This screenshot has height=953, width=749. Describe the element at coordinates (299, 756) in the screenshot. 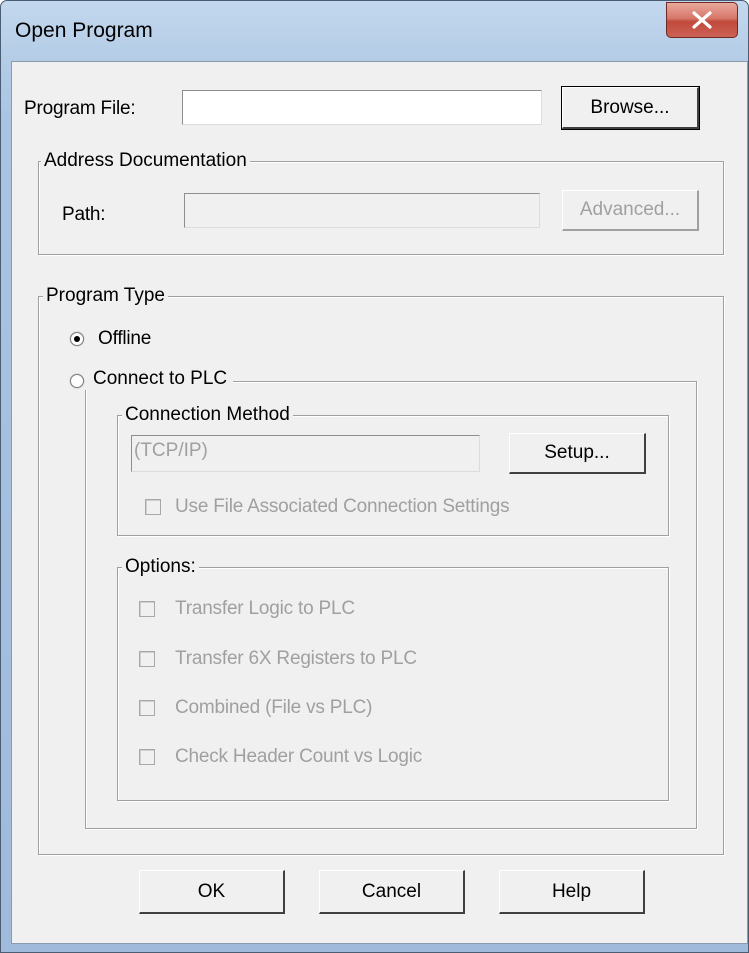

I see `check-header-count-label: Check Header Count vs Logic` at that location.